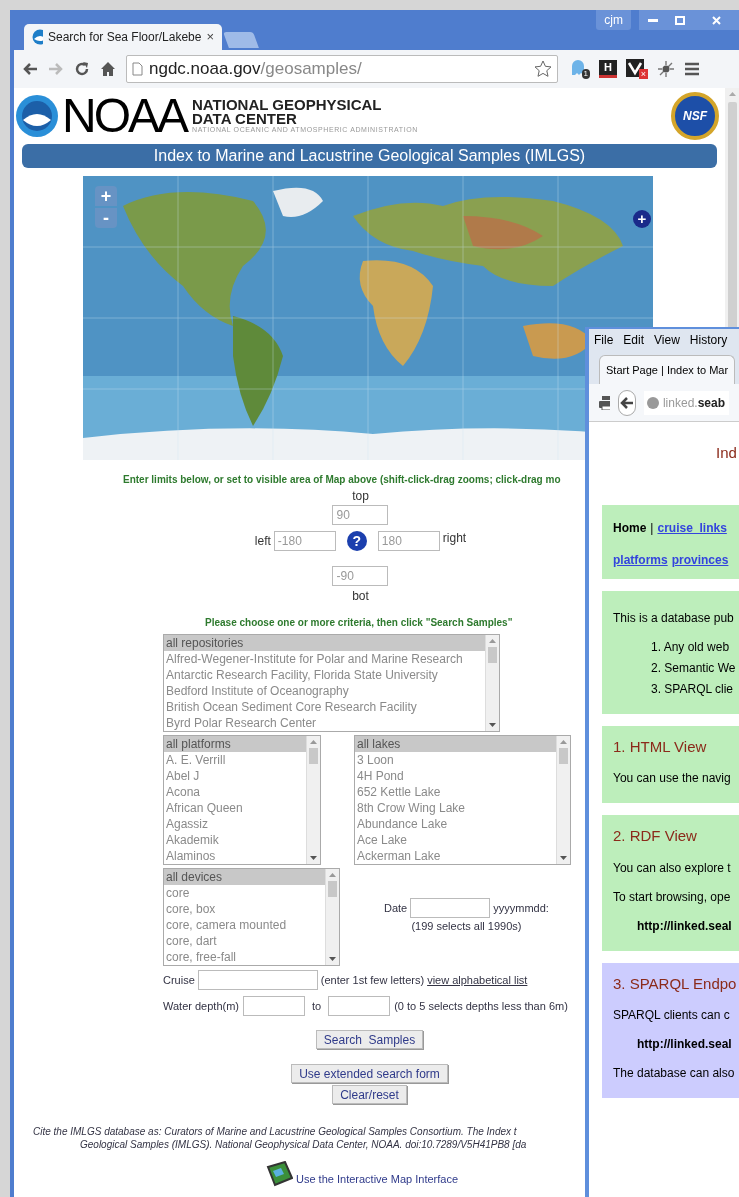 Image resolution: width=739 pixels, height=1197 pixels. I want to click on date-label: Date, so click(396, 908).